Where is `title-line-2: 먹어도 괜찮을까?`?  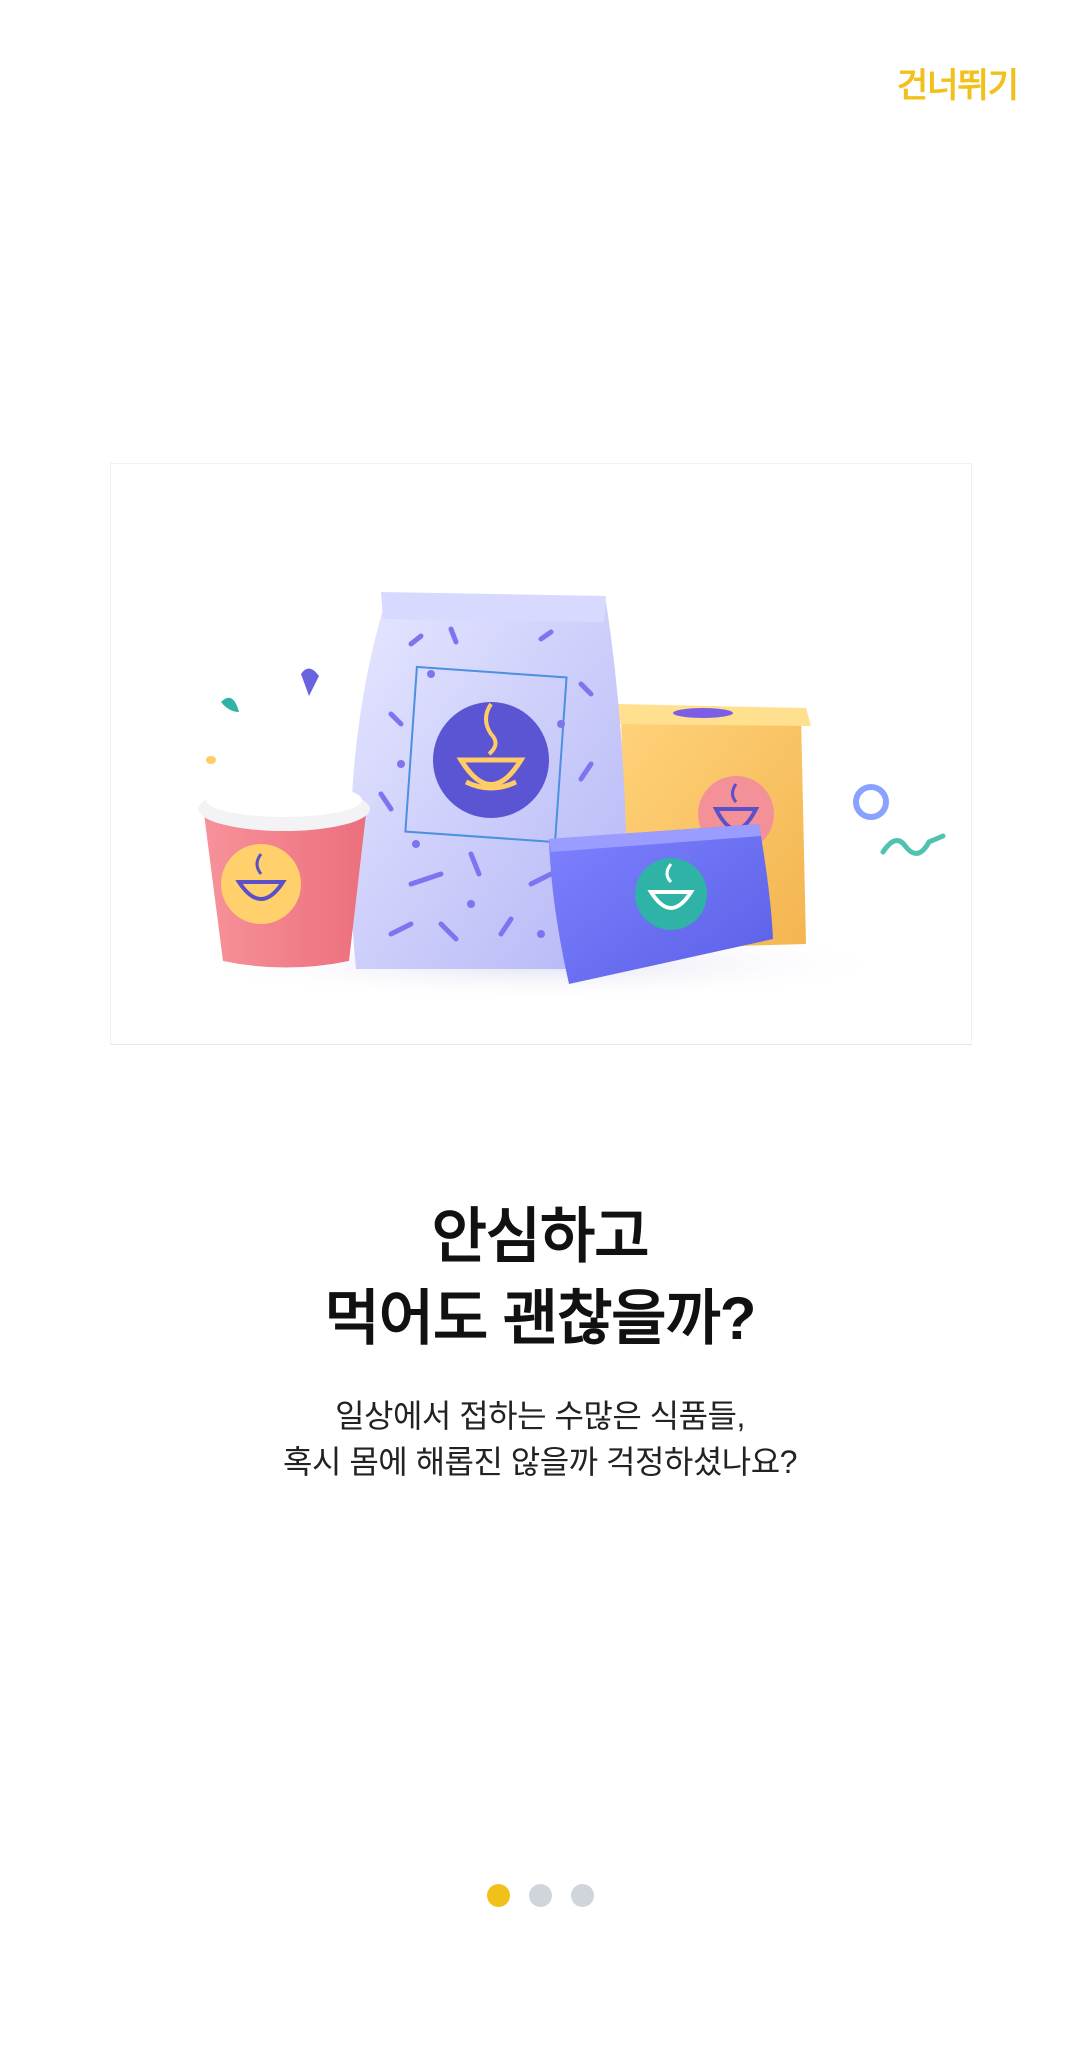
title-line-2: 먹어도 괜찮을까? is located at coordinates (540, 1318).